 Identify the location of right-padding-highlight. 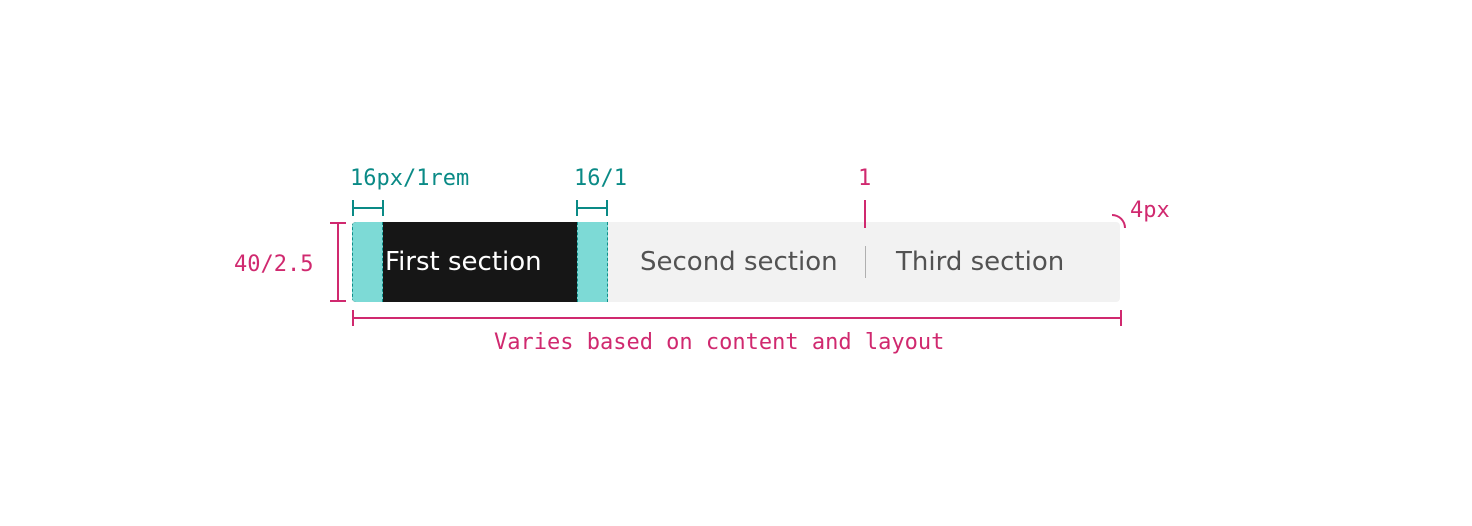
(592, 262).